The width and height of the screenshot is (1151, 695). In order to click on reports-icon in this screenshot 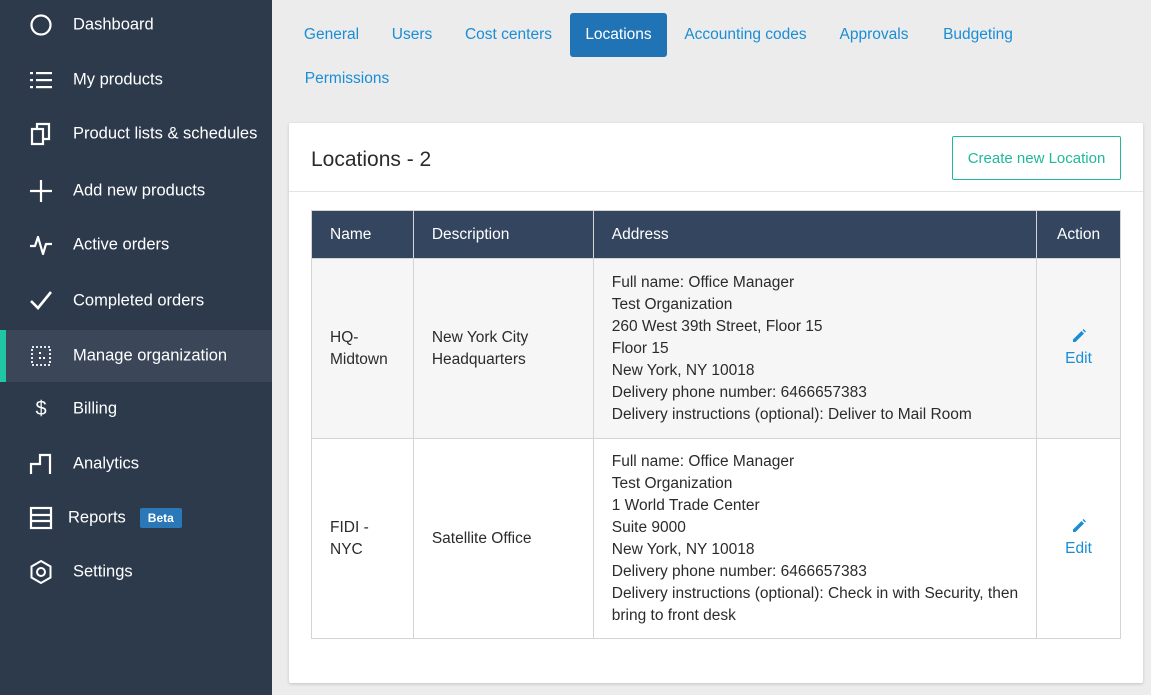, I will do `click(41, 518)`.